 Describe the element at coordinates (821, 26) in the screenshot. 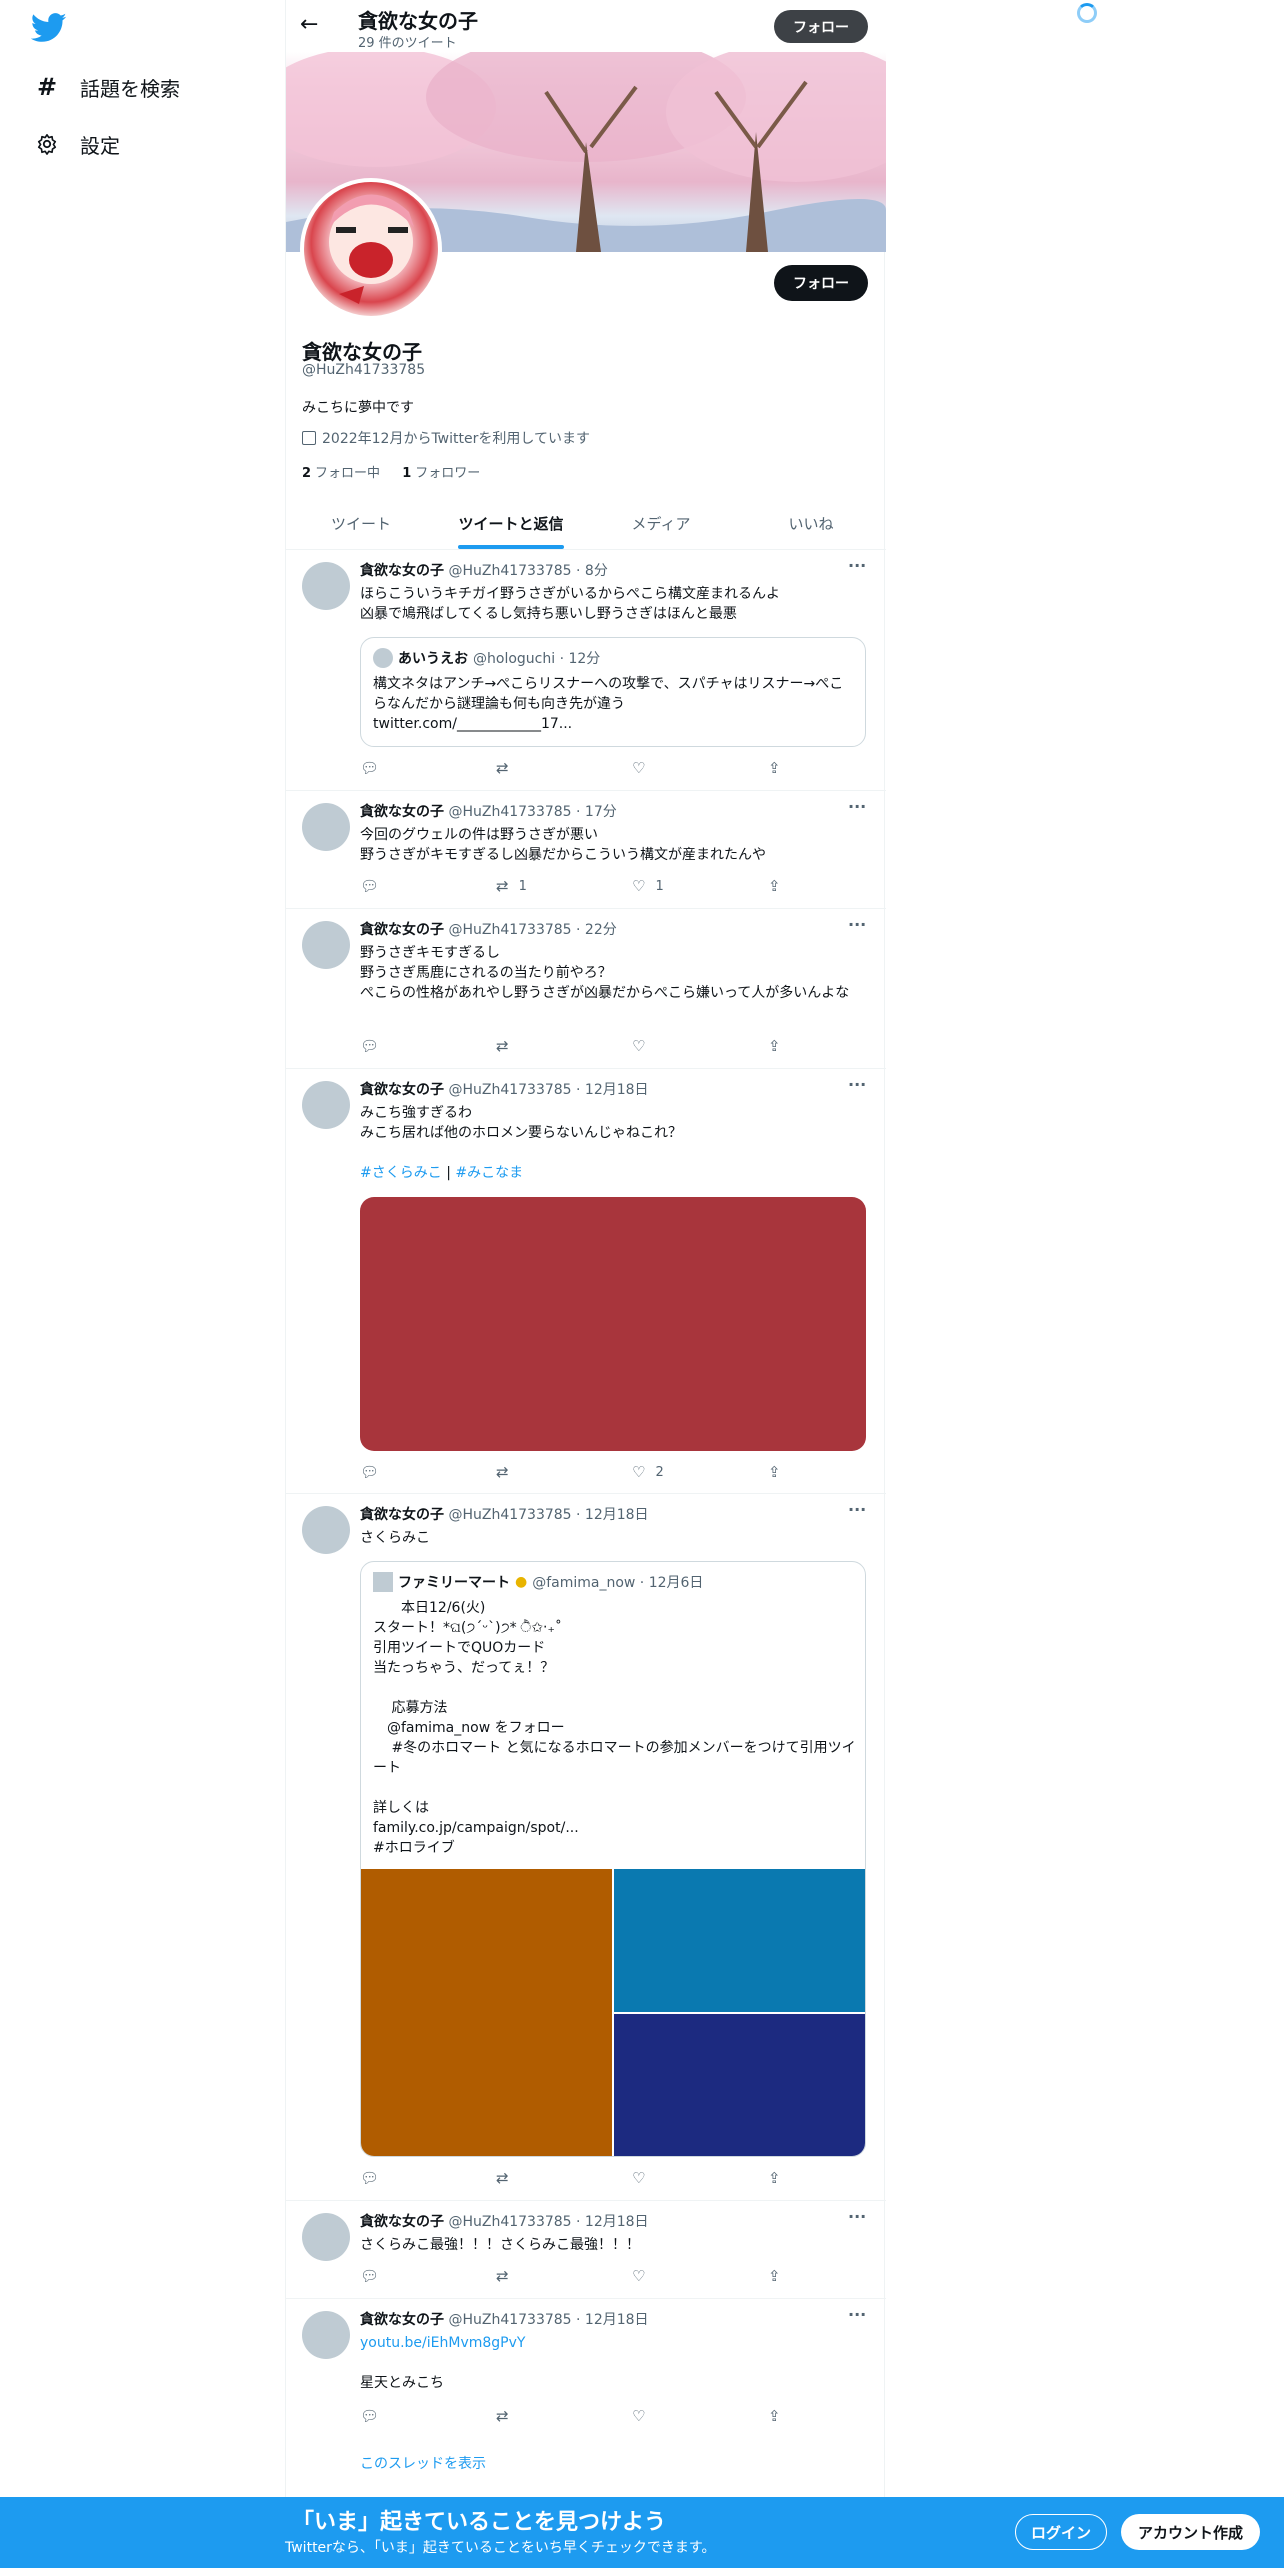

I see `header-follow-button: フォロー` at that location.